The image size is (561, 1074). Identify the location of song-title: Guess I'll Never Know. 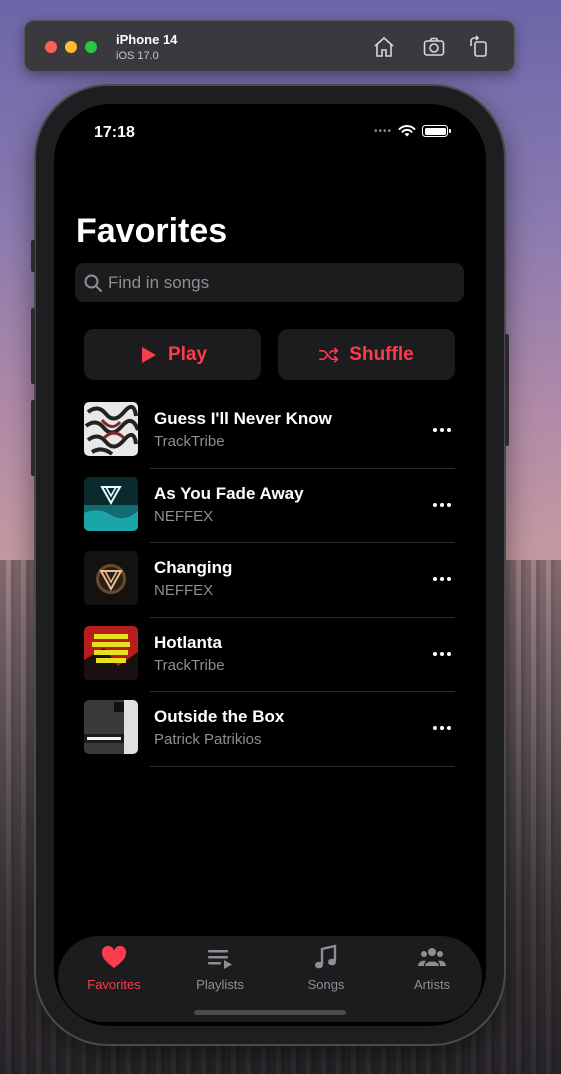
(243, 418).